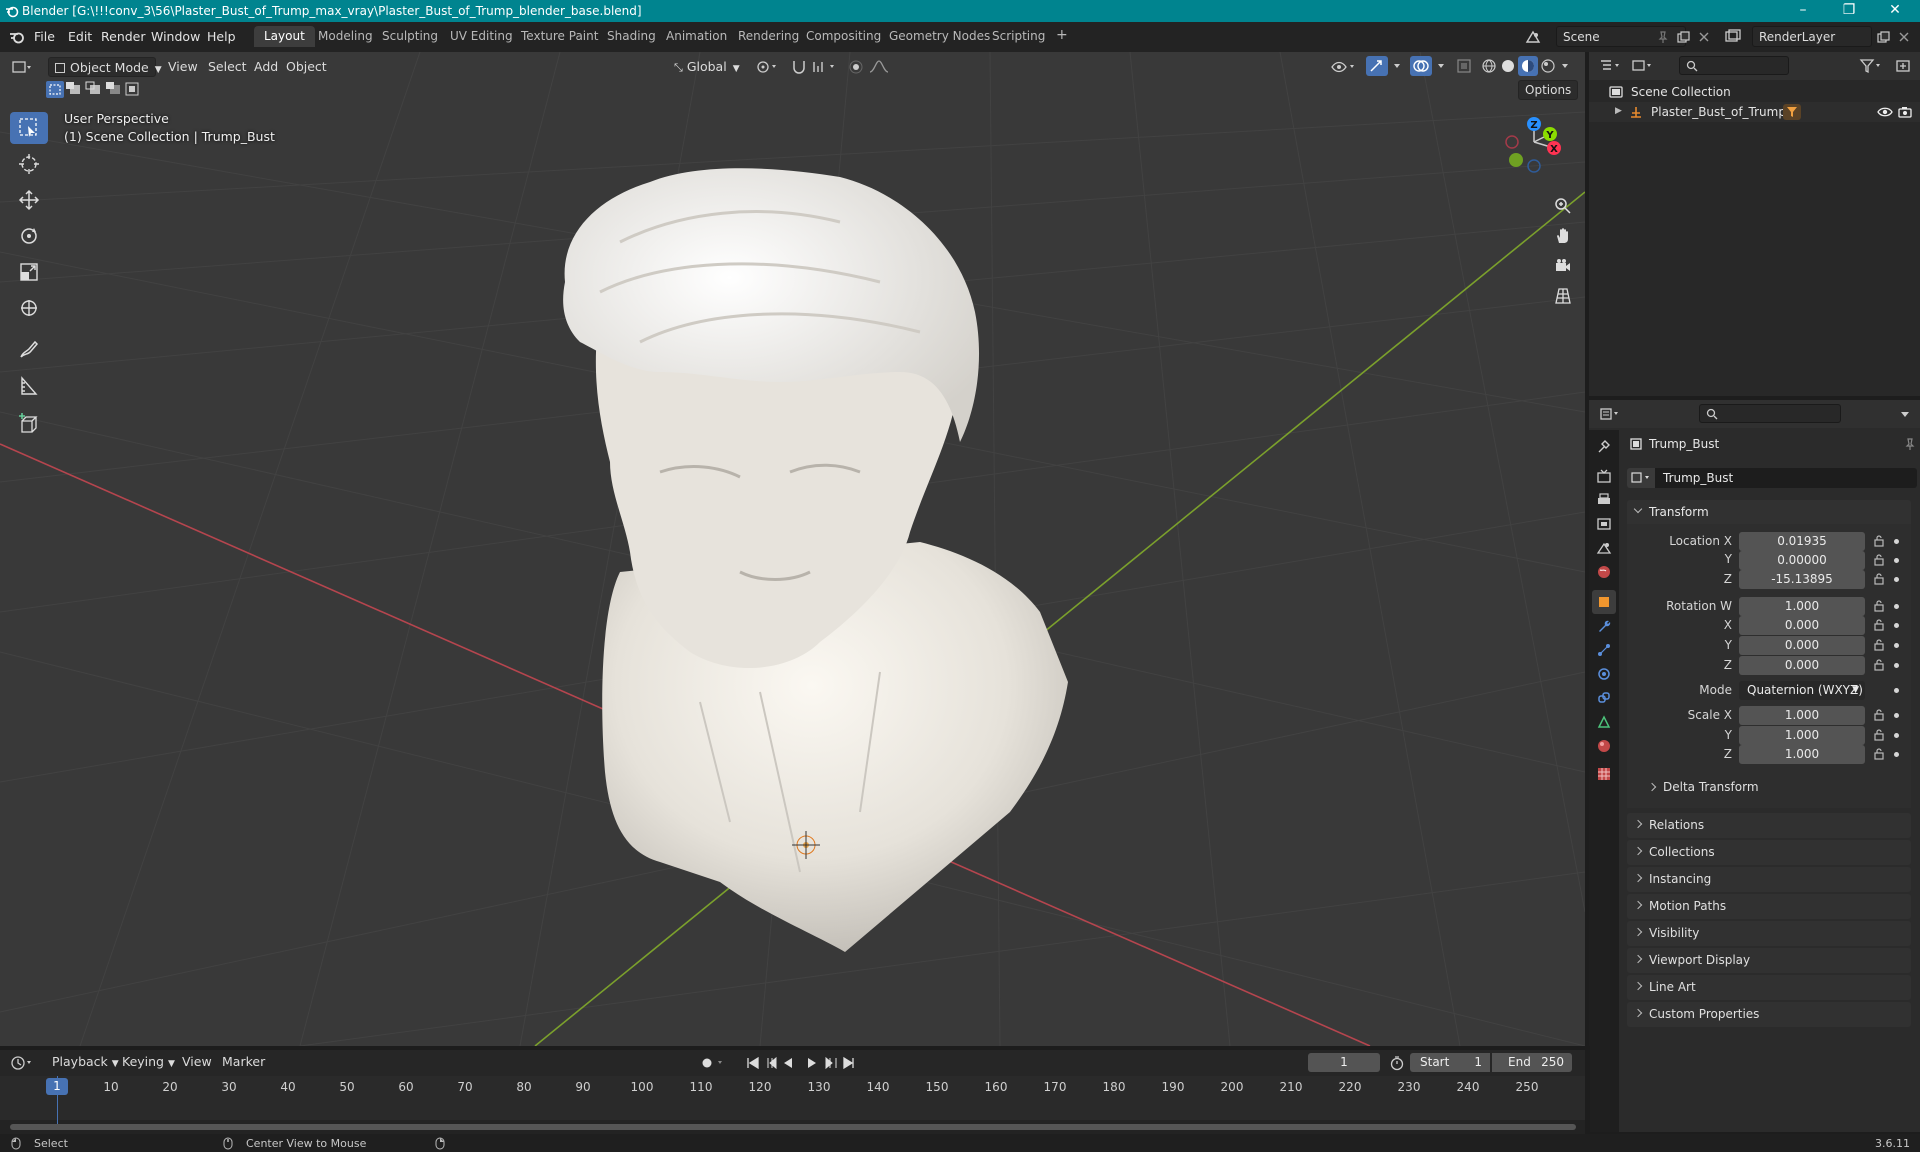 The width and height of the screenshot is (1920, 1152). What do you see at coordinates (1802, 754) in the screenshot?
I see `scale-z-field: 1.000` at bounding box center [1802, 754].